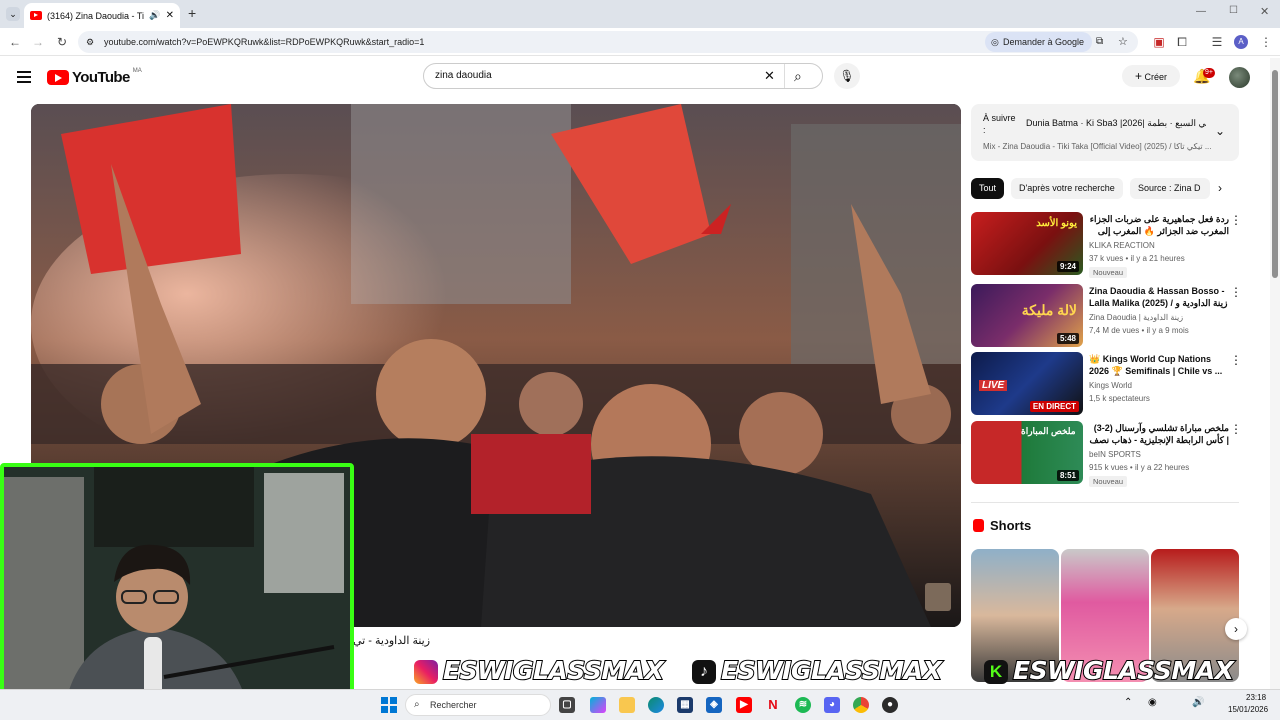  I want to click on shorts-logo-icon, so click(978, 525).